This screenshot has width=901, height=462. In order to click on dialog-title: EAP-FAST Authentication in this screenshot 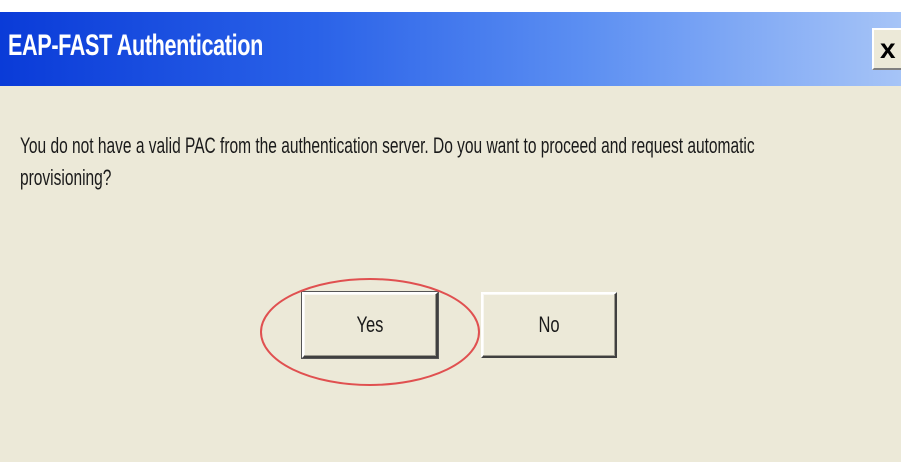, I will do `click(135, 45)`.